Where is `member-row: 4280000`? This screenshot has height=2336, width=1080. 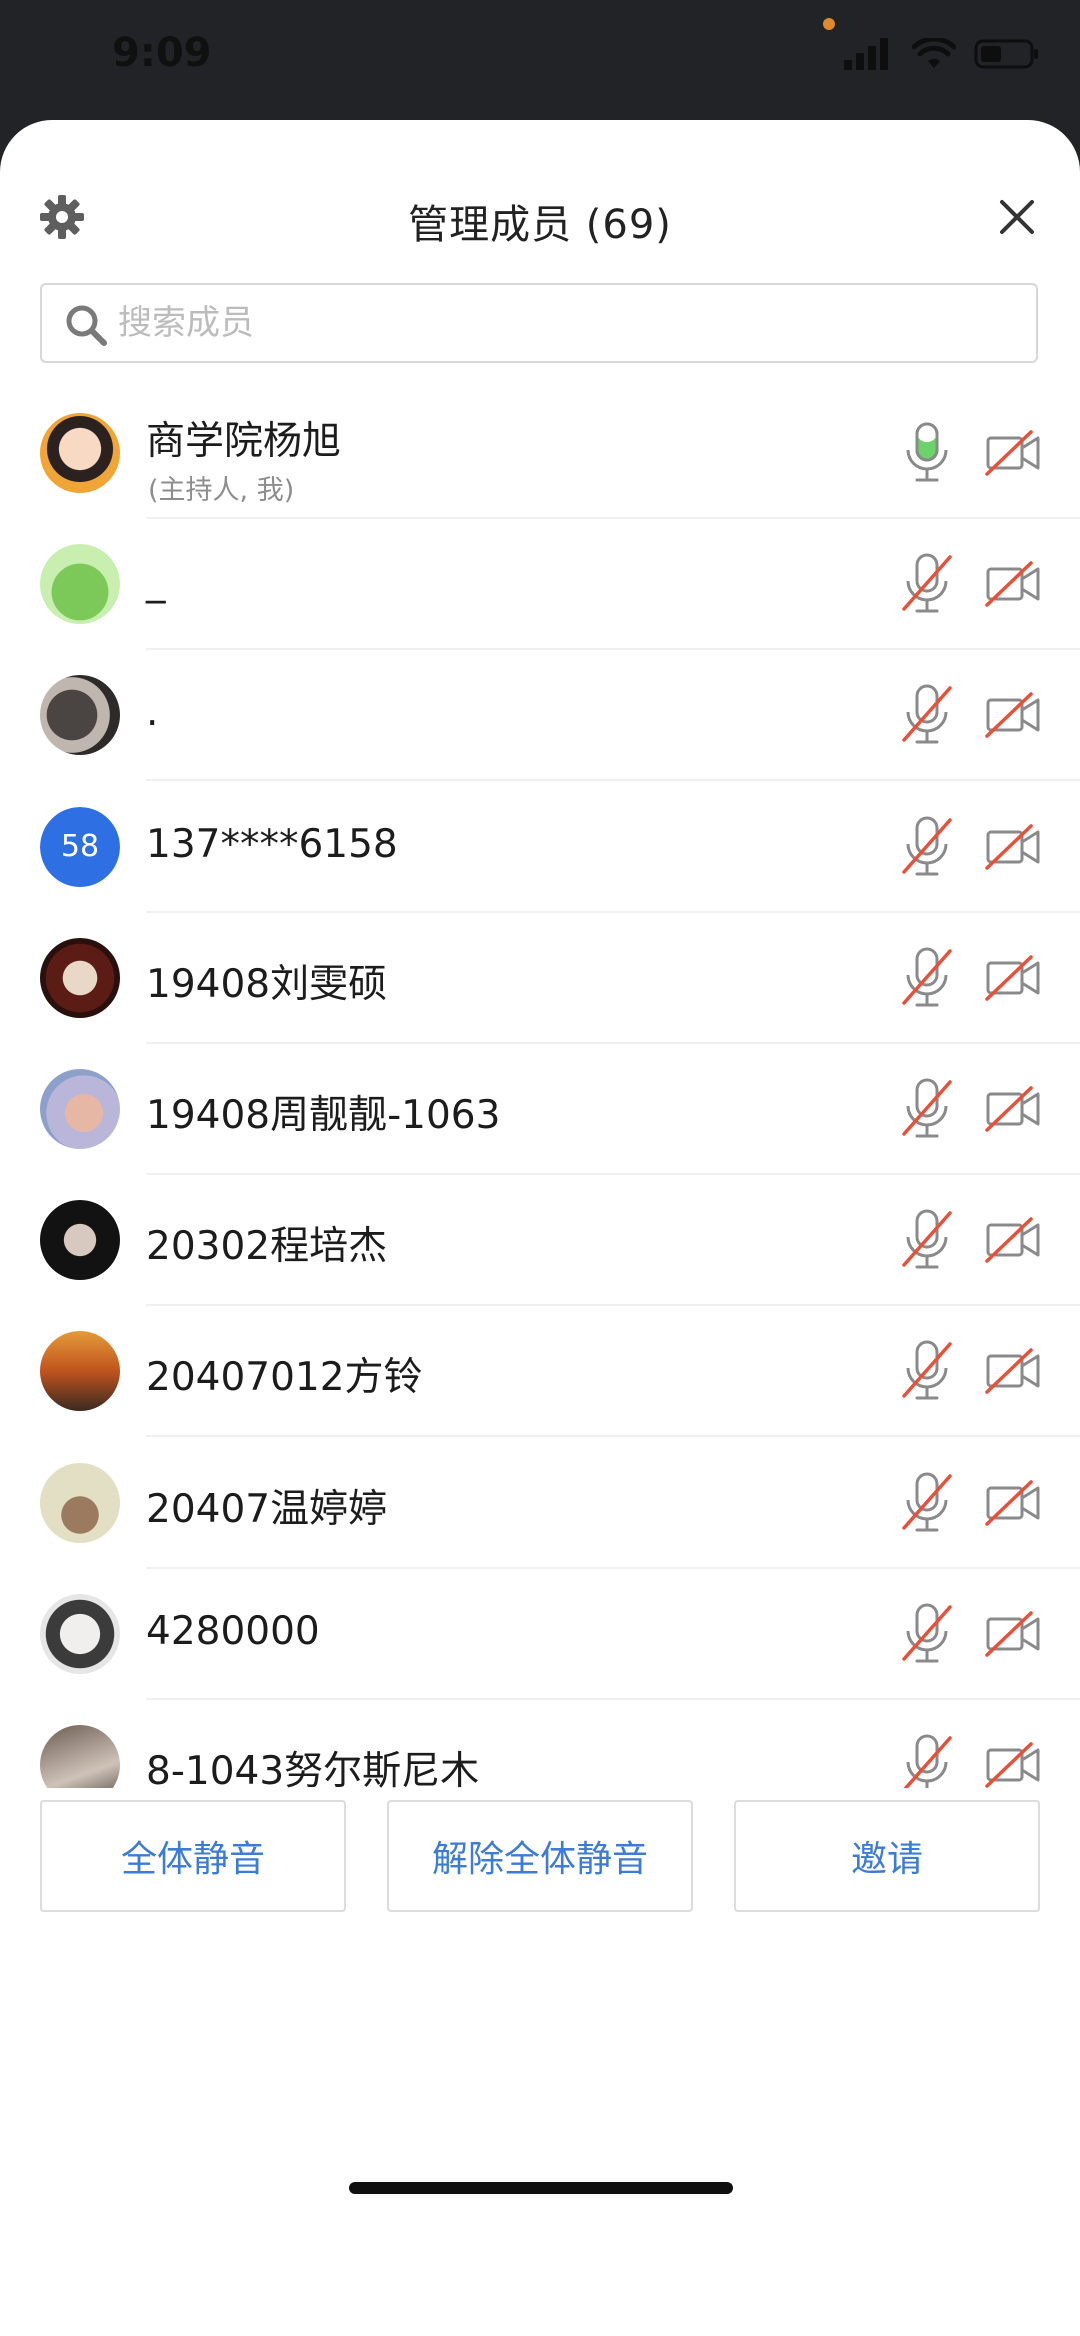
member-row: 4280000 is located at coordinates (540, 1634).